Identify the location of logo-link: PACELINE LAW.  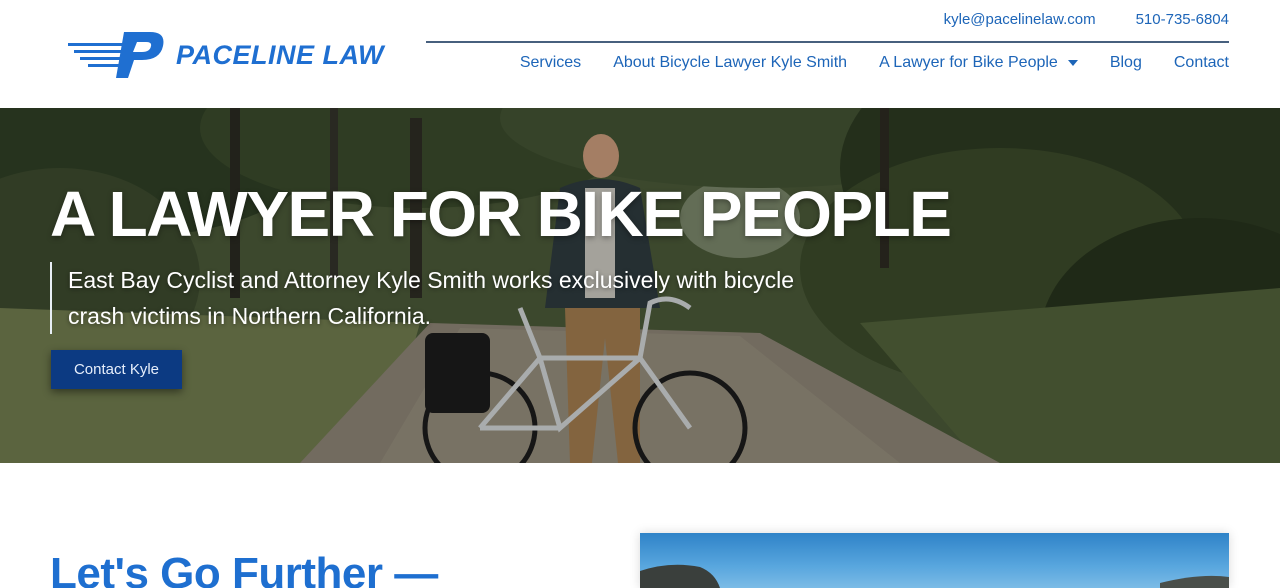
(225, 55).